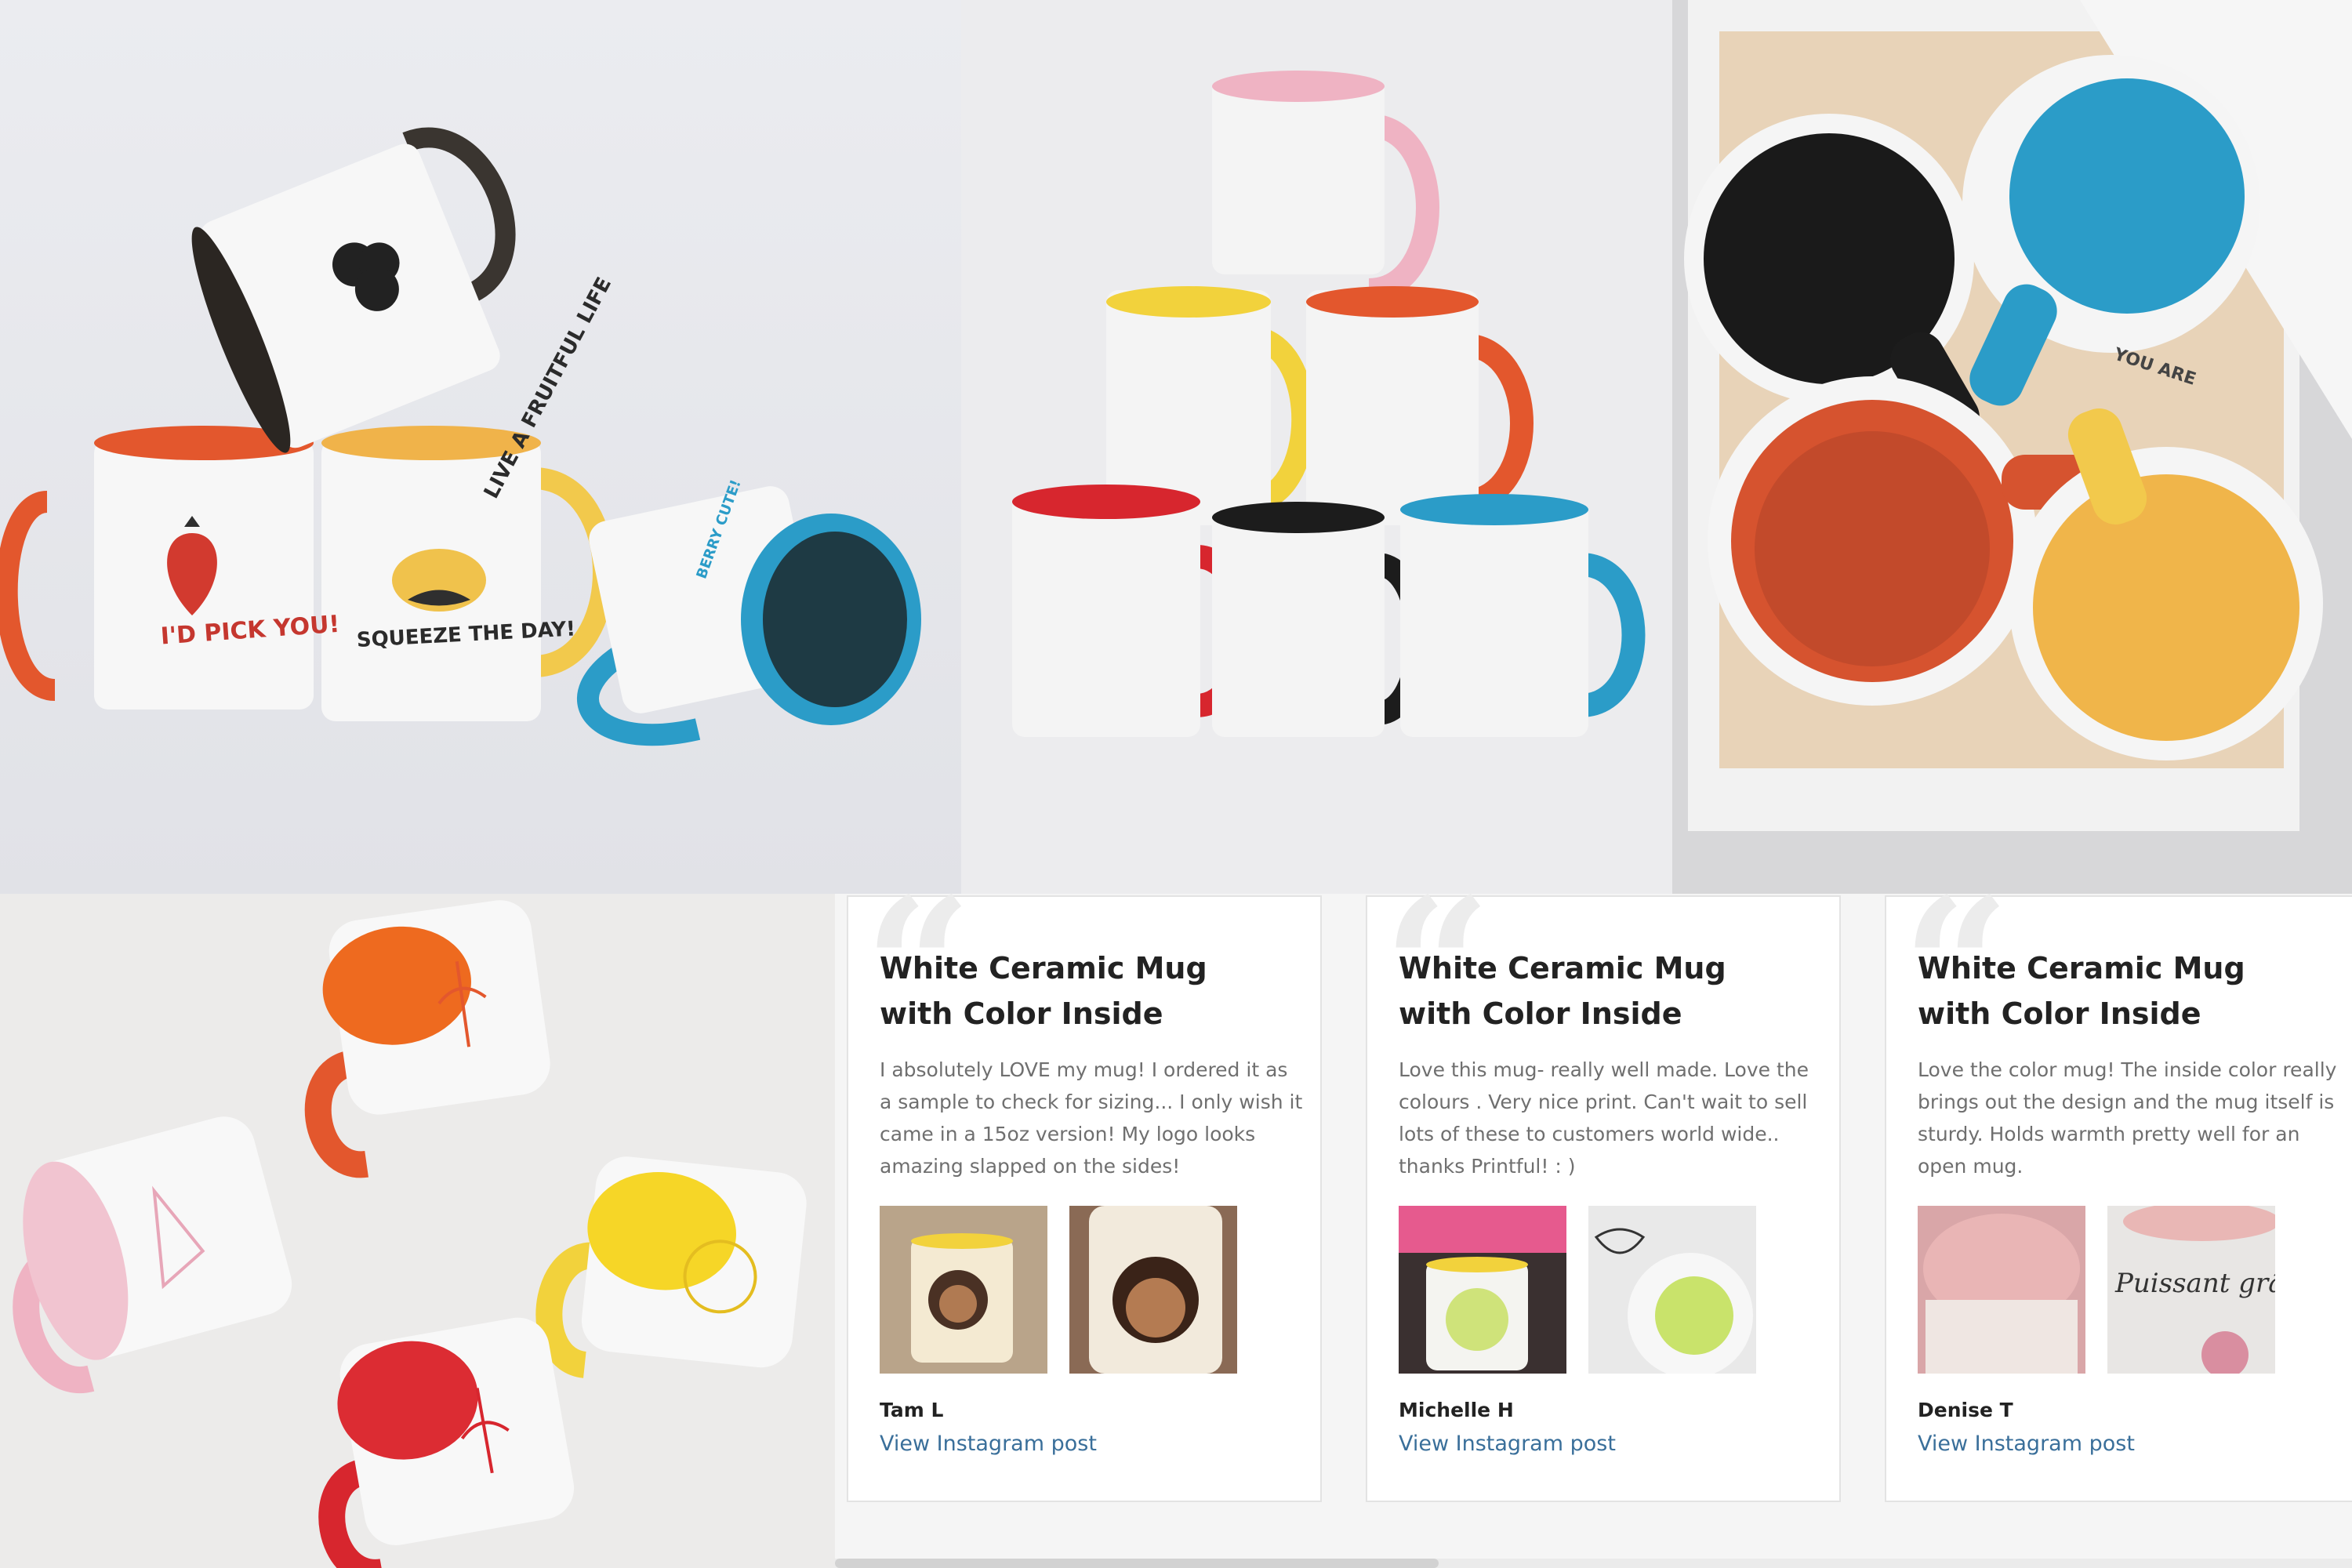  I want to click on review-author: Denise T, so click(1966, 1410).